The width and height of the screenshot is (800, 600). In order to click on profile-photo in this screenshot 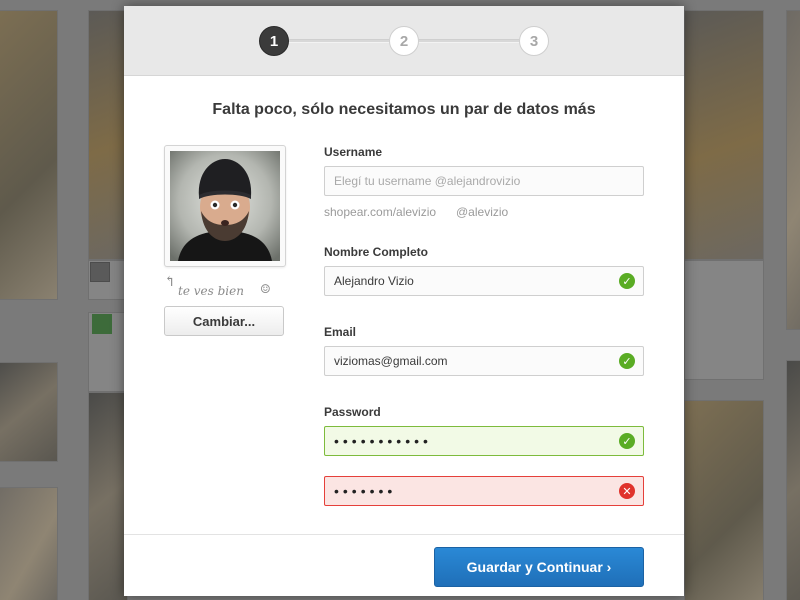, I will do `click(225, 206)`.